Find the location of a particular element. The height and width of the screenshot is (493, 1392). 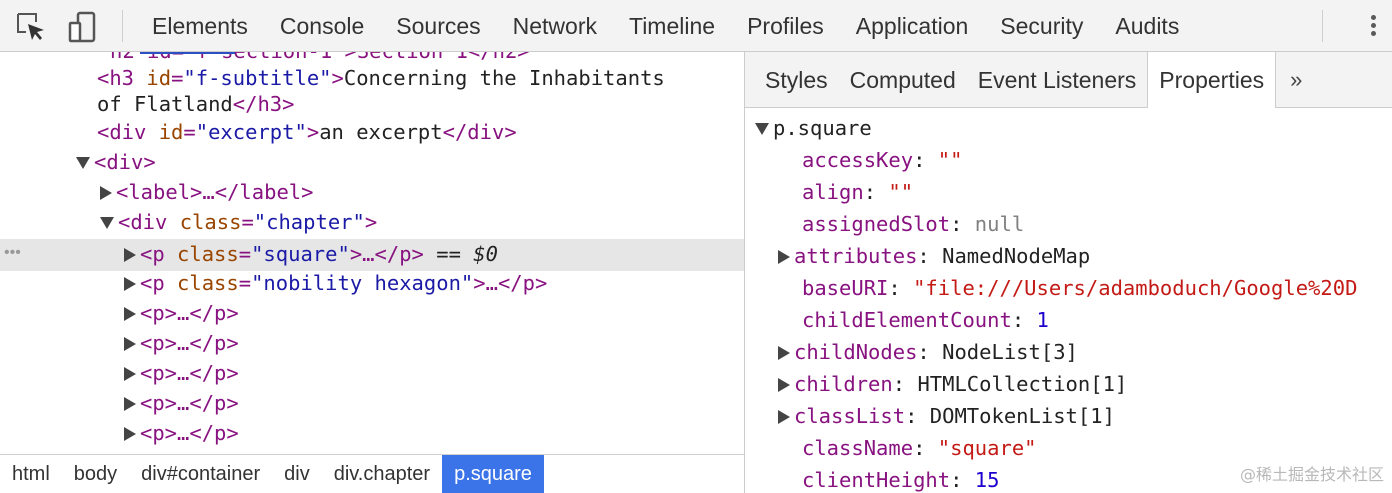

dom-node-p-hexagon: <p class="nobility hexagon">…</p> is located at coordinates (335, 283).